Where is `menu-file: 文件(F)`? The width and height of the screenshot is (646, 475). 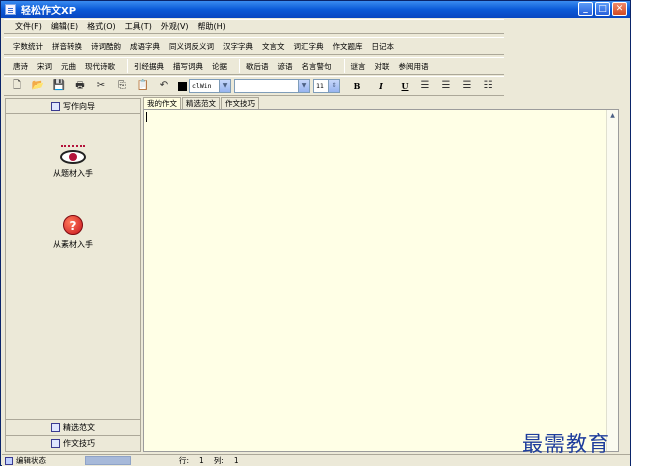 menu-file: 文件(F) is located at coordinates (28, 26).